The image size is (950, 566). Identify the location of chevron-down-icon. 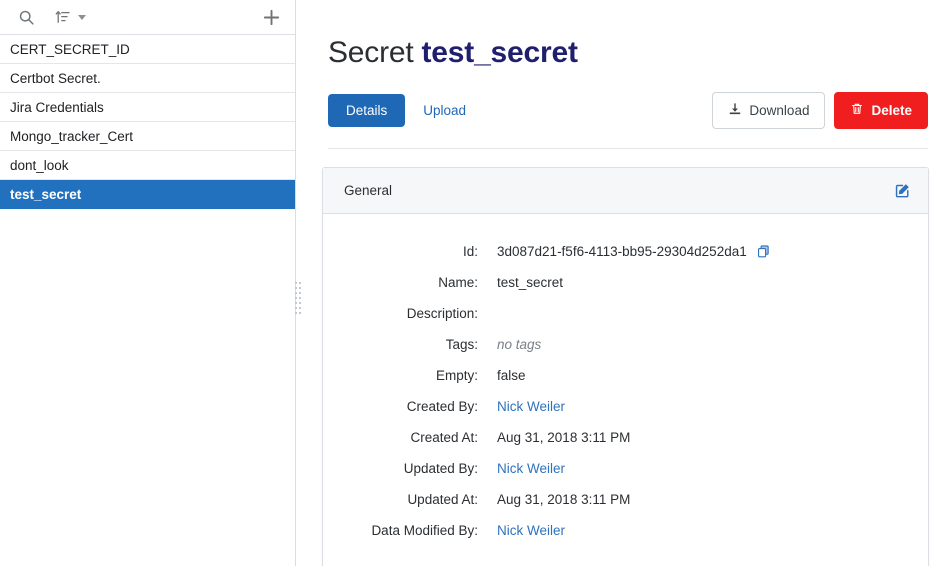
(82, 17).